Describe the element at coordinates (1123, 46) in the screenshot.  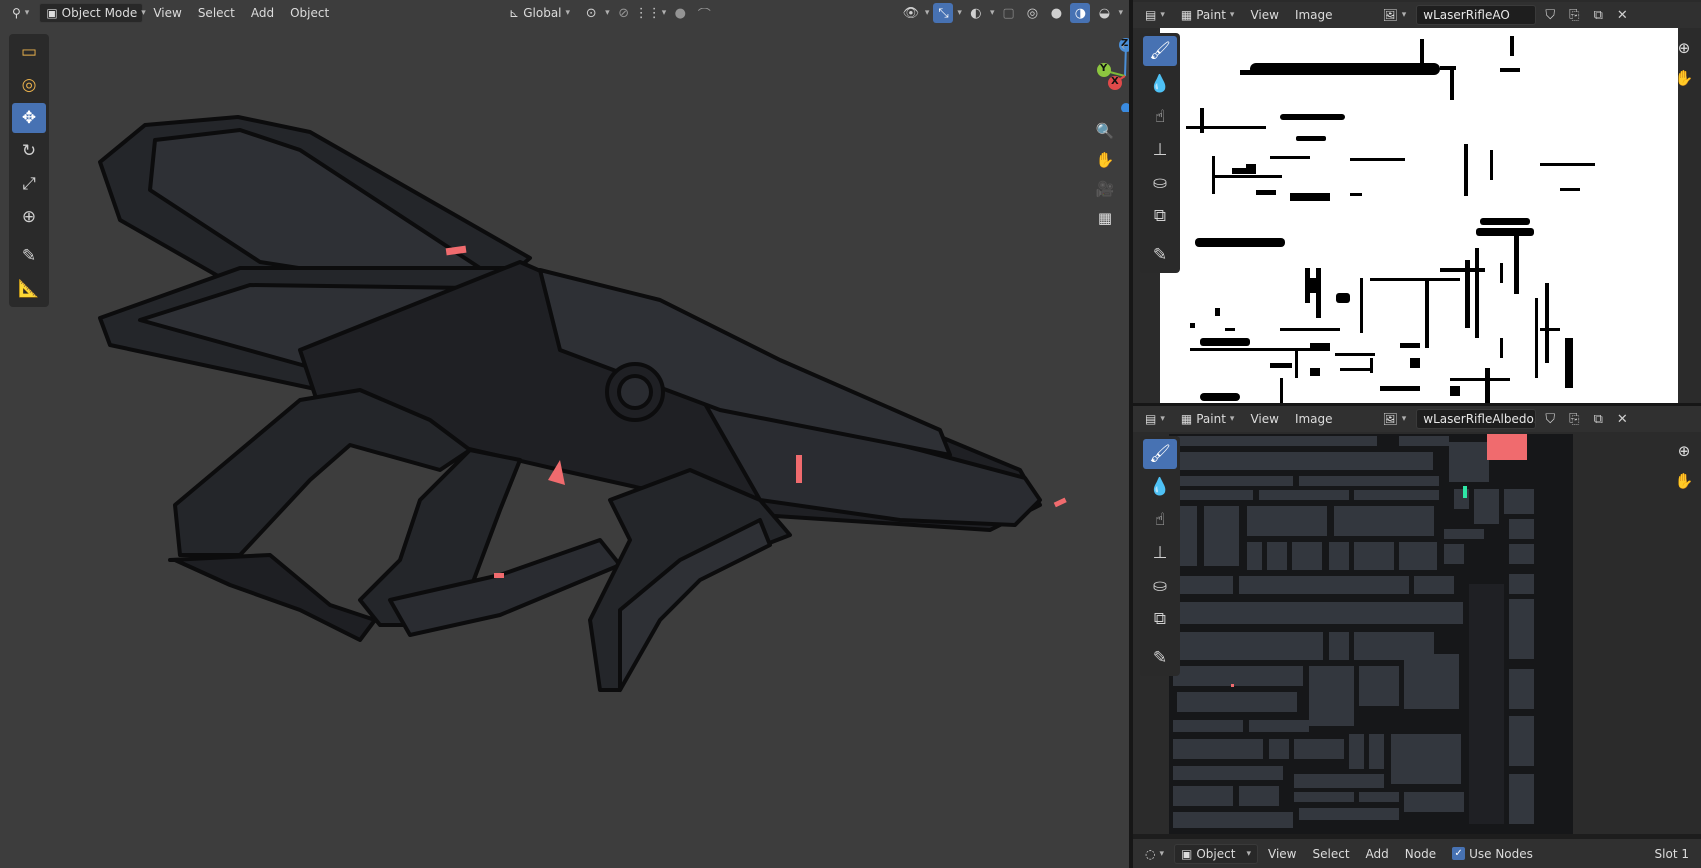
I see `sidebar-toggle-icon: ‹` at that location.